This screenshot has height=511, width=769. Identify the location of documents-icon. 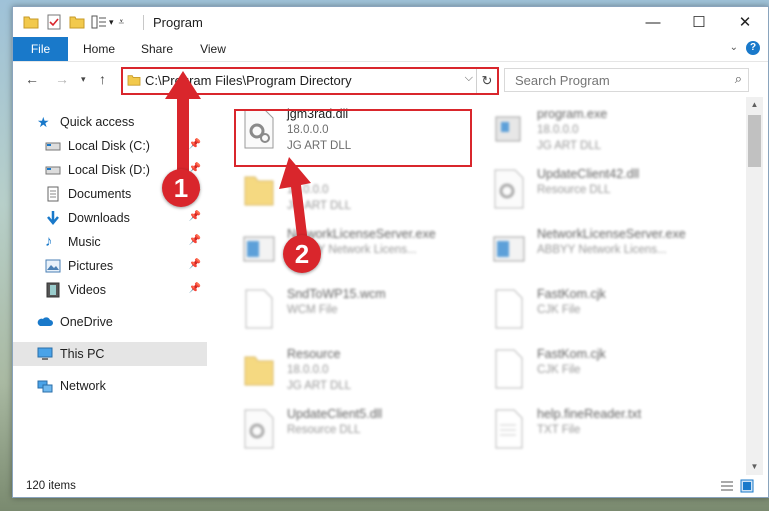
(53, 194).